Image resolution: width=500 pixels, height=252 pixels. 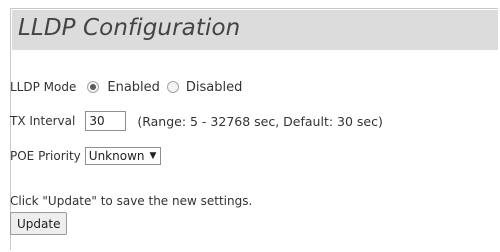 I want to click on lldp-mode-disabled-radio, so click(x=172, y=87).